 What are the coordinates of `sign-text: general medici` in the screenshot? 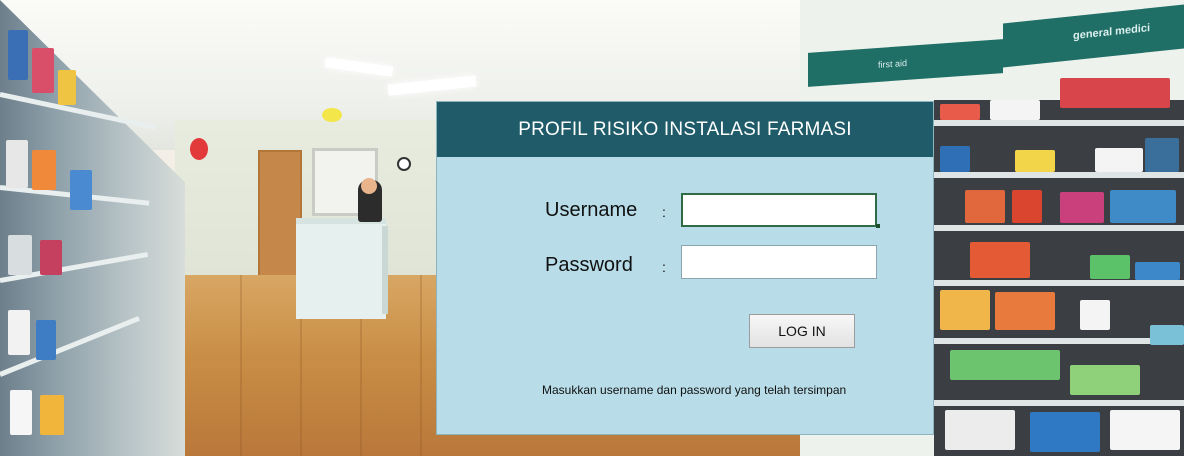 It's located at (1112, 32).